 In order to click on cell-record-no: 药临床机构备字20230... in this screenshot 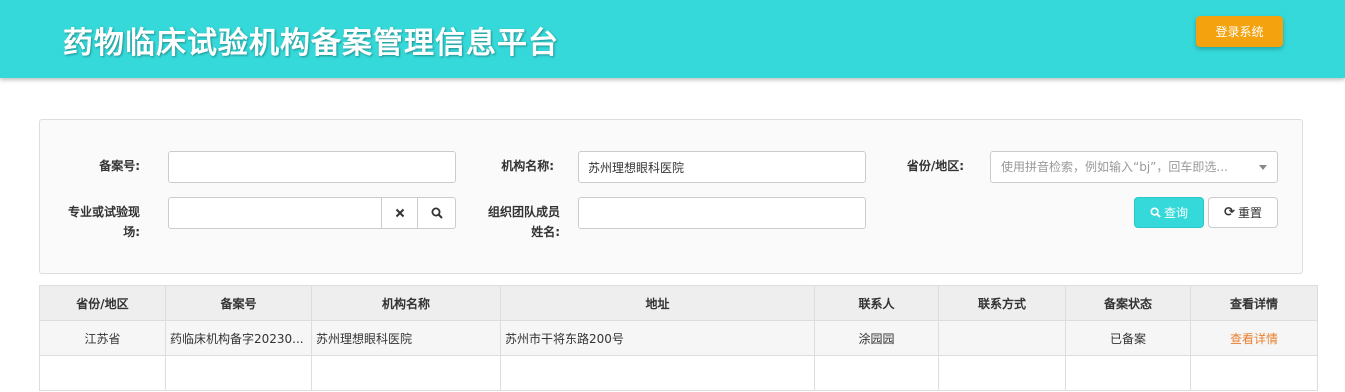, I will do `click(238, 338)`.